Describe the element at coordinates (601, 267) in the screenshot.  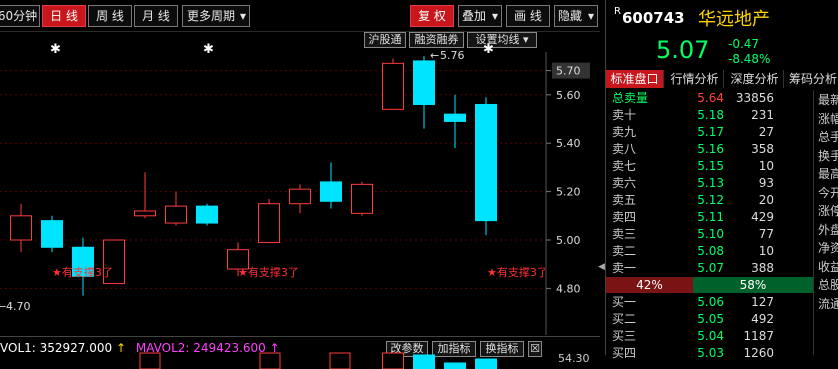
I see `collapse-arrow-icon: ◀` at that location.